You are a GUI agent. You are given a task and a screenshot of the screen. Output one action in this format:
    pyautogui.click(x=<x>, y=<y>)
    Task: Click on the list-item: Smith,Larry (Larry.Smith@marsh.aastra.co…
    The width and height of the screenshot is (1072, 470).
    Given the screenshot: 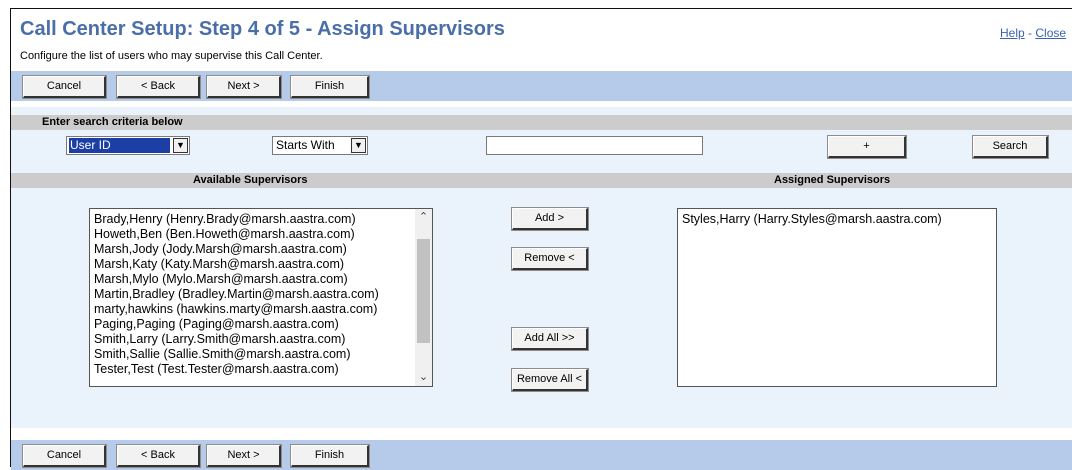 What is the action you would take?
    pyautogui.click(x=236, y=339)
    